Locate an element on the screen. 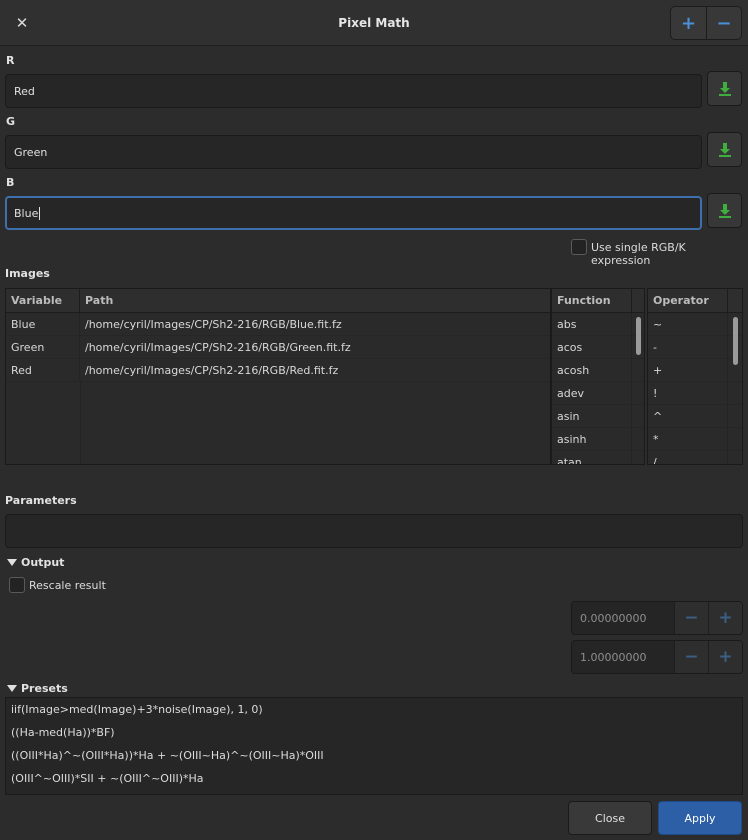  function-list-scrollbar is located at coordinates (638, 336).